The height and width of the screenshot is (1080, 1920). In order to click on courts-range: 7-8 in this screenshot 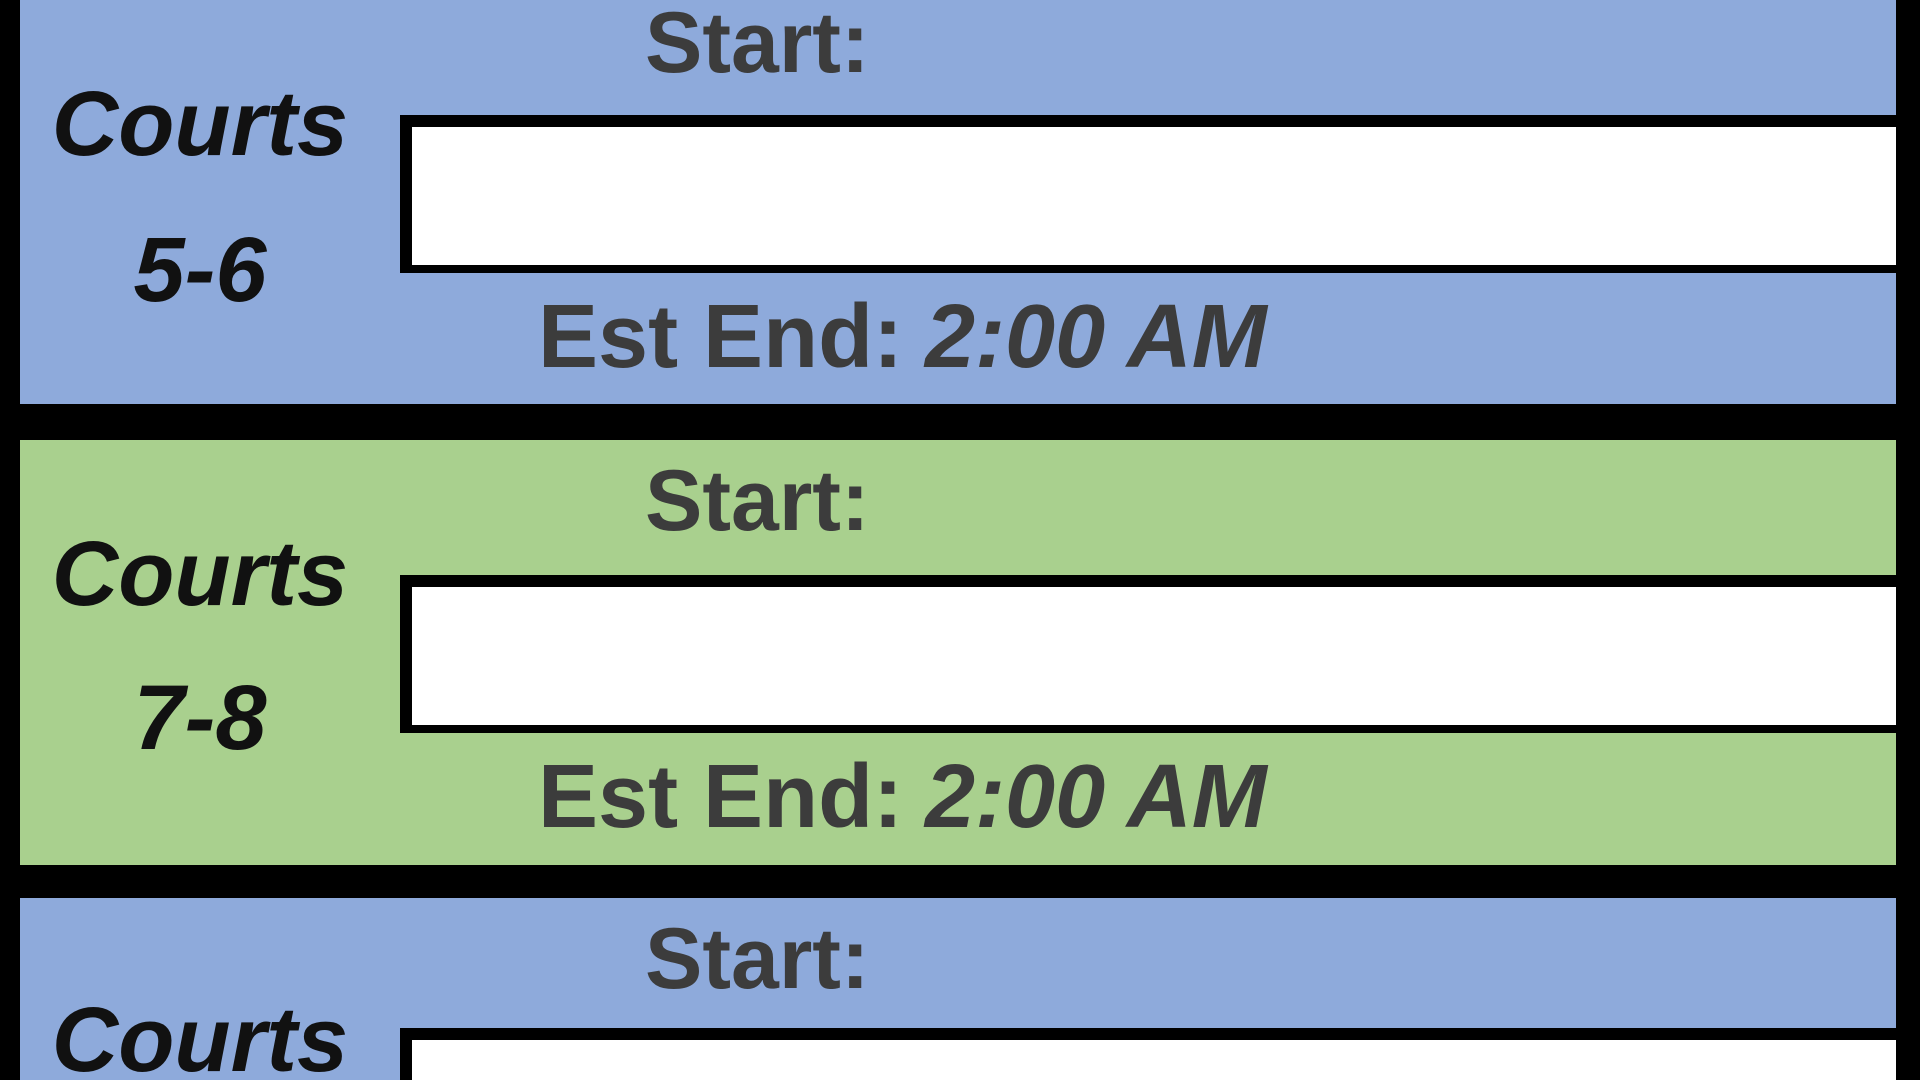, I will do `click(200, 718)`.